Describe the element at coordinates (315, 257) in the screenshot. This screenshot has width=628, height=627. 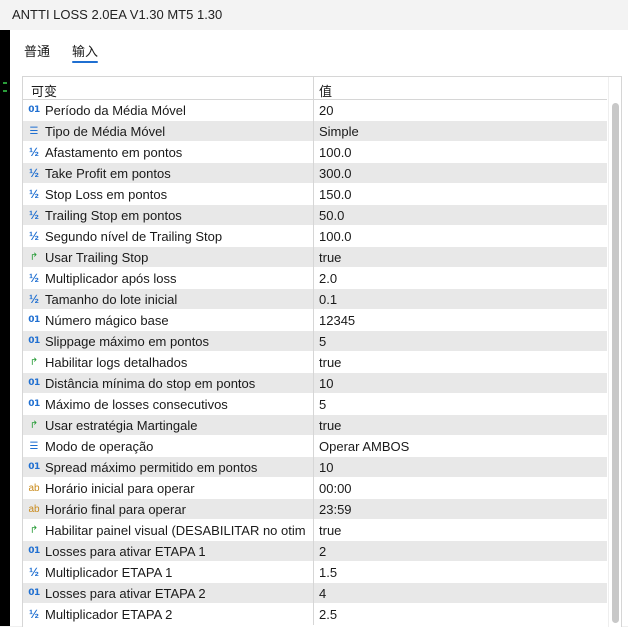
I see `table-row: ↱ Usar Trailing Stop true` at that location.